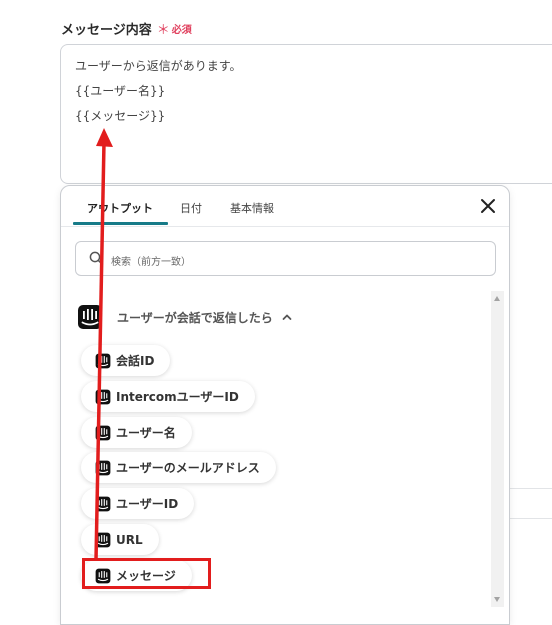  What do you see at coordinates (158, 66) in the screenshot?
I see `textarea-line: ユーザーから返信があります。` at bounding box center [158, 66].